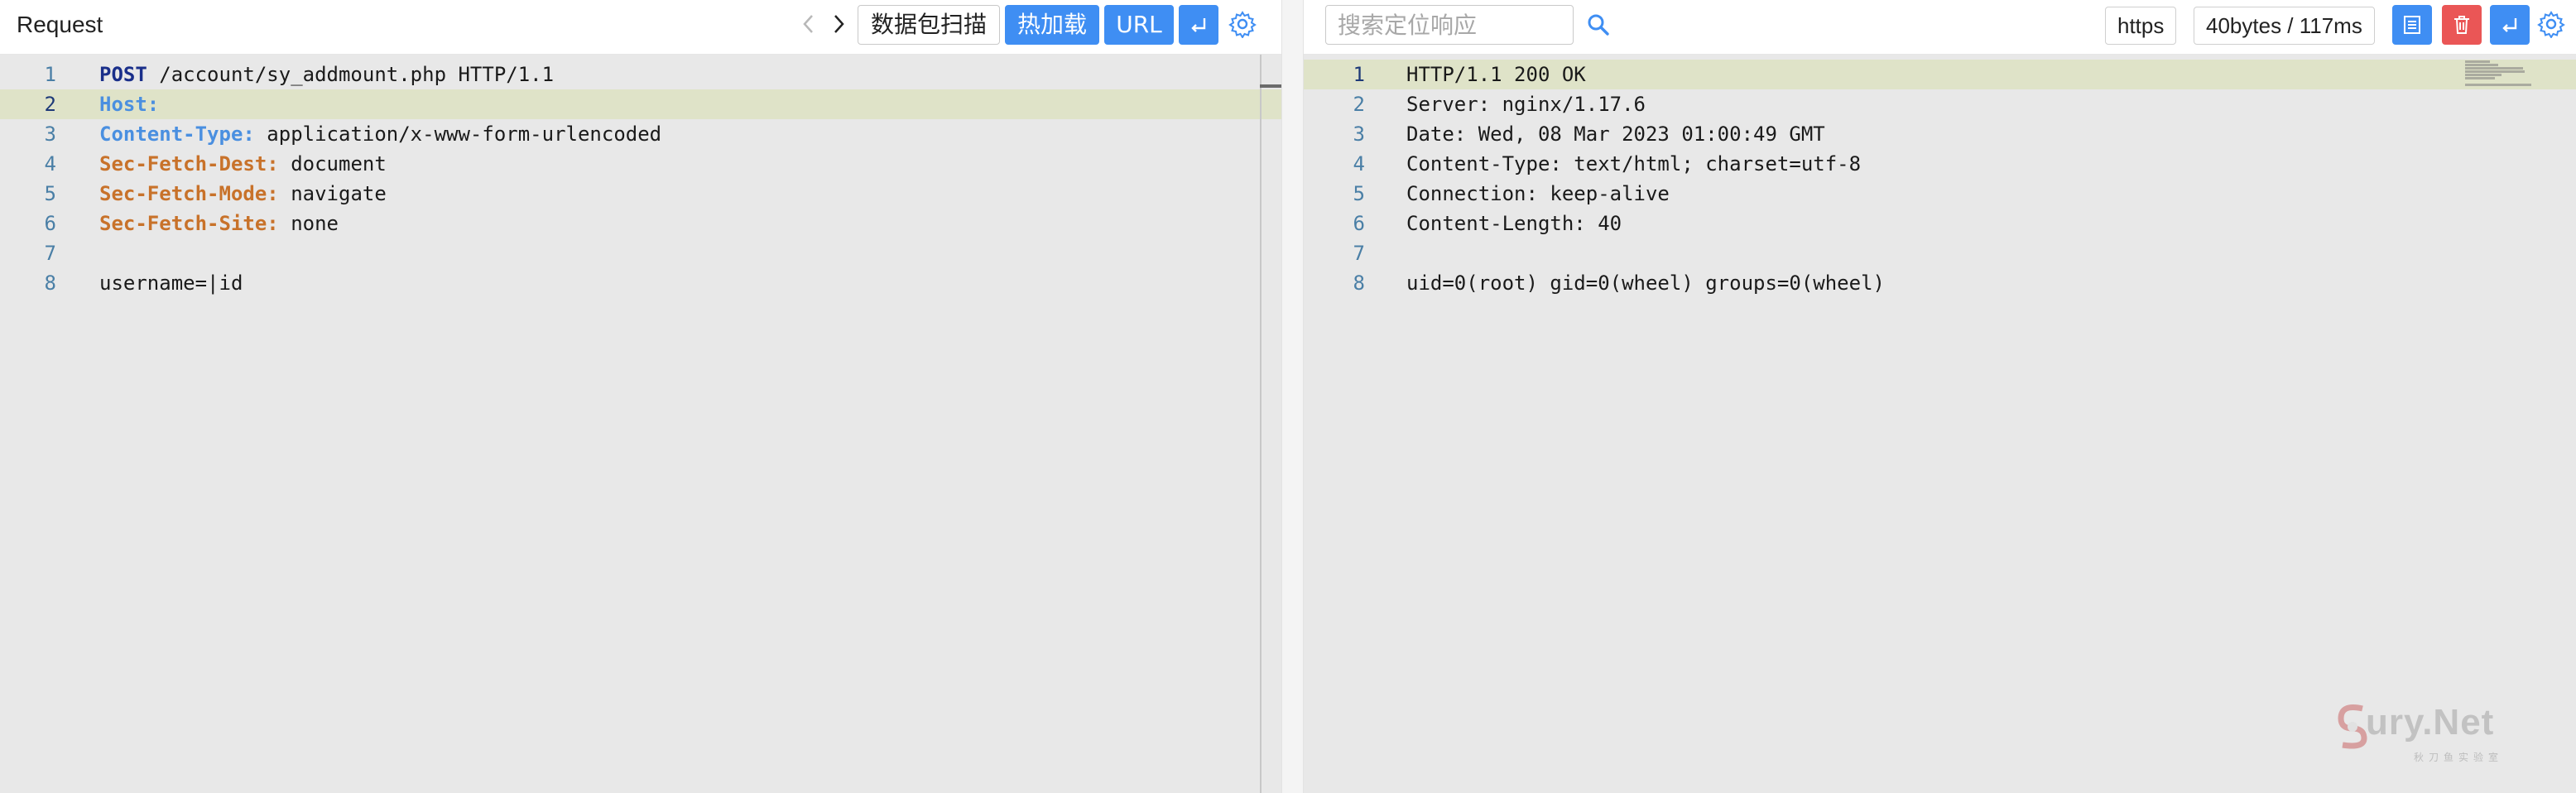 This screenshot has width=2576, height=793. What do you see at coordinates (1242, 25) in the screenshot?
I see `gear-icon` at bounding box center [1242, 25].